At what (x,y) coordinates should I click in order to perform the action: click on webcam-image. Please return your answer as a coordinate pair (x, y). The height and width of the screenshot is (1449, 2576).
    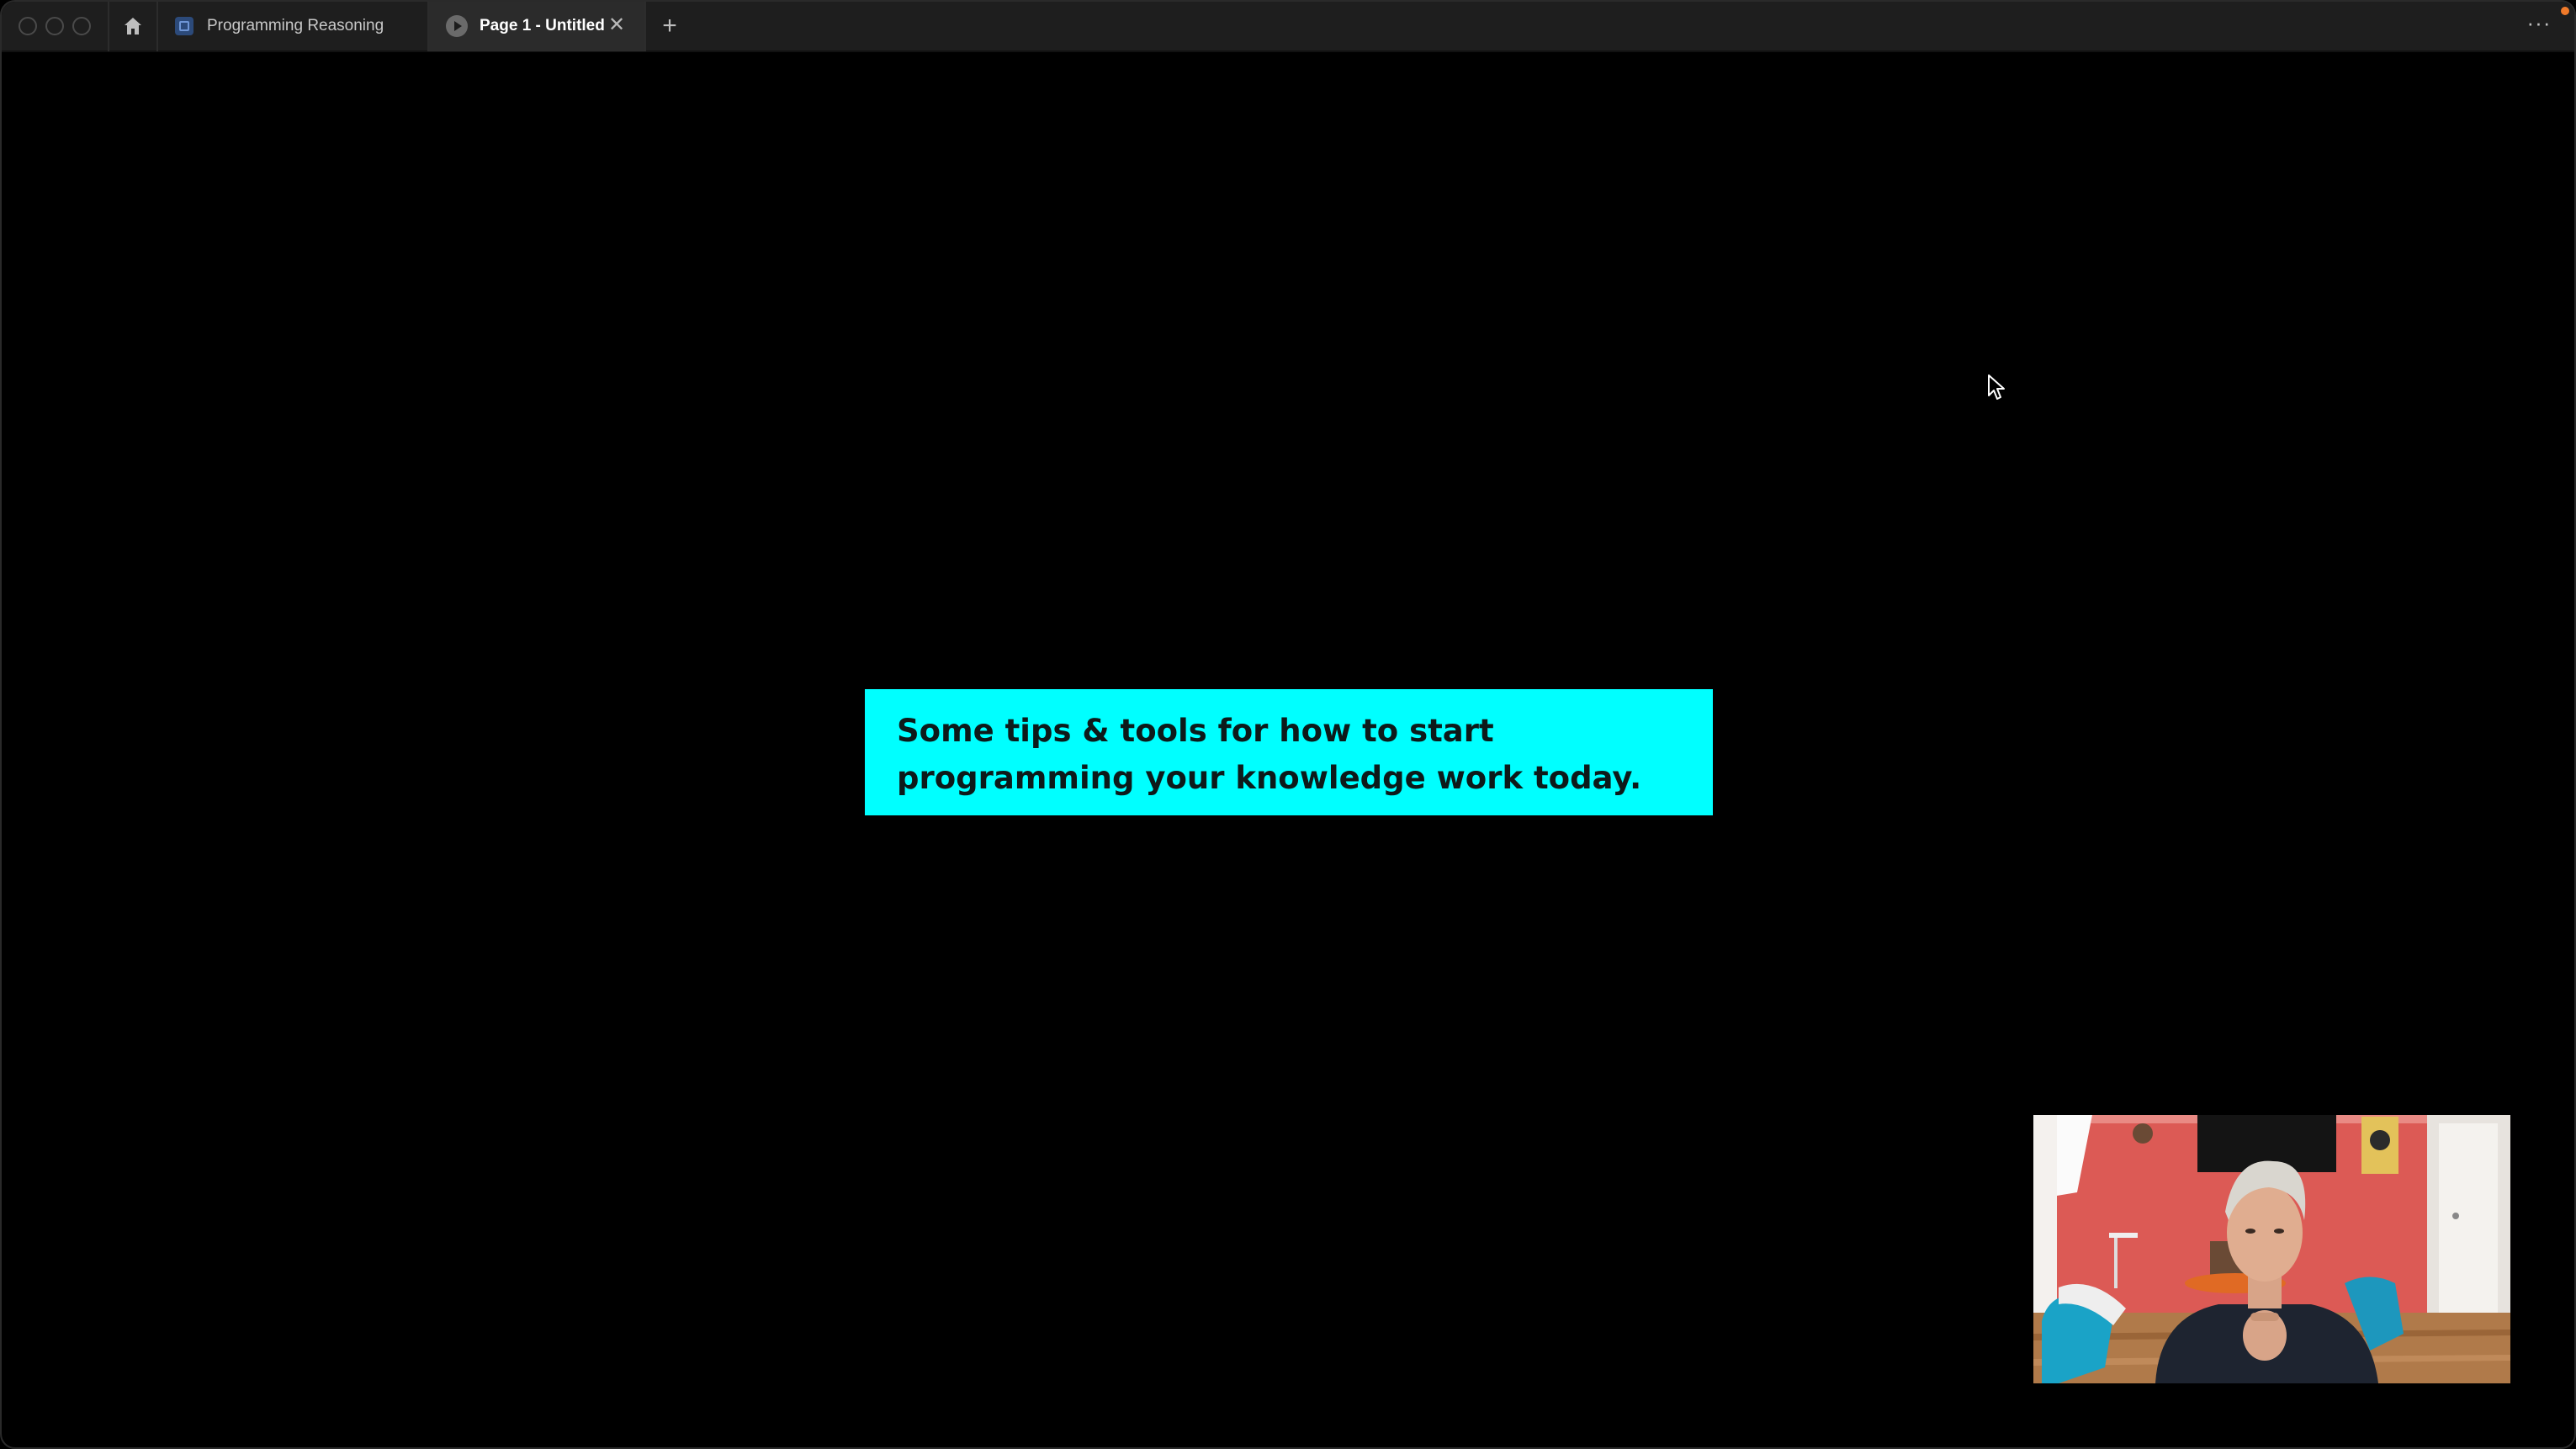
    Looking at the image, I should click on (2271, 1249).